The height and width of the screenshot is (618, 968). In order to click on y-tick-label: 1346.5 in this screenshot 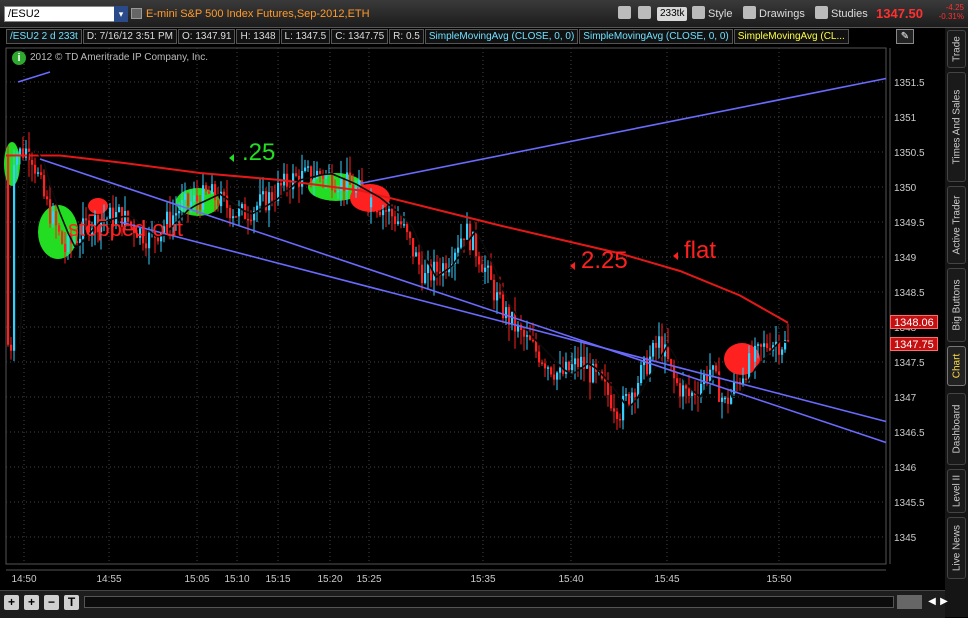, I will do `click(909, 433)`.